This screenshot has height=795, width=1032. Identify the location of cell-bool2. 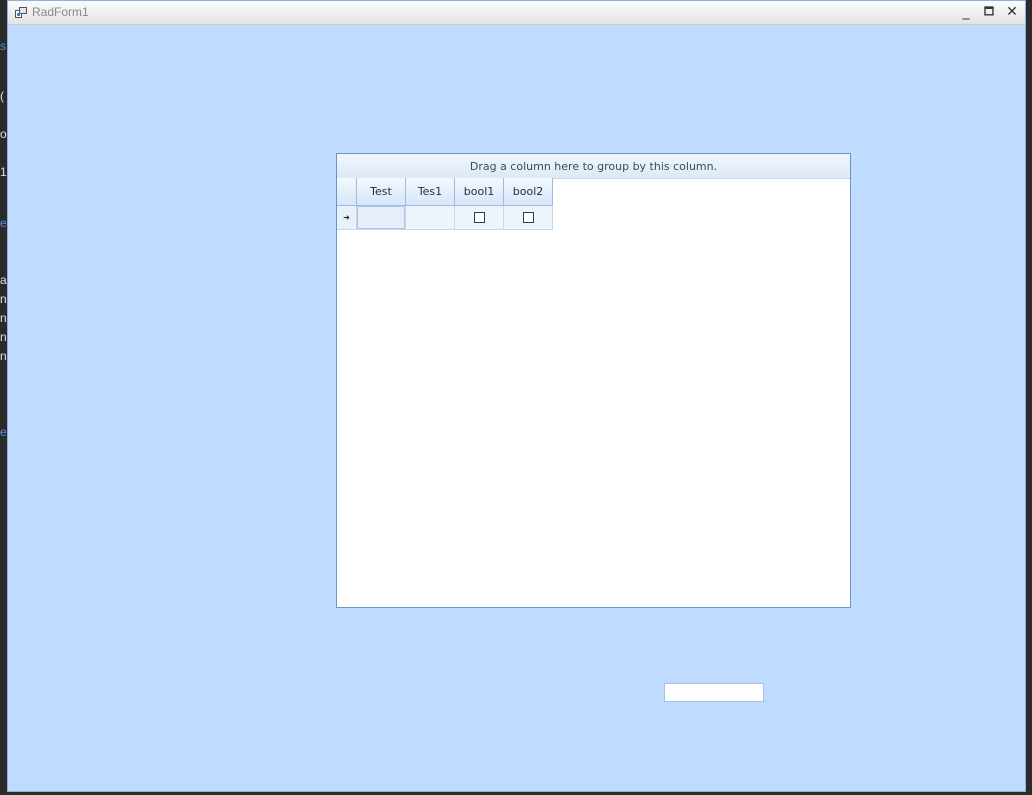
(528, 218).